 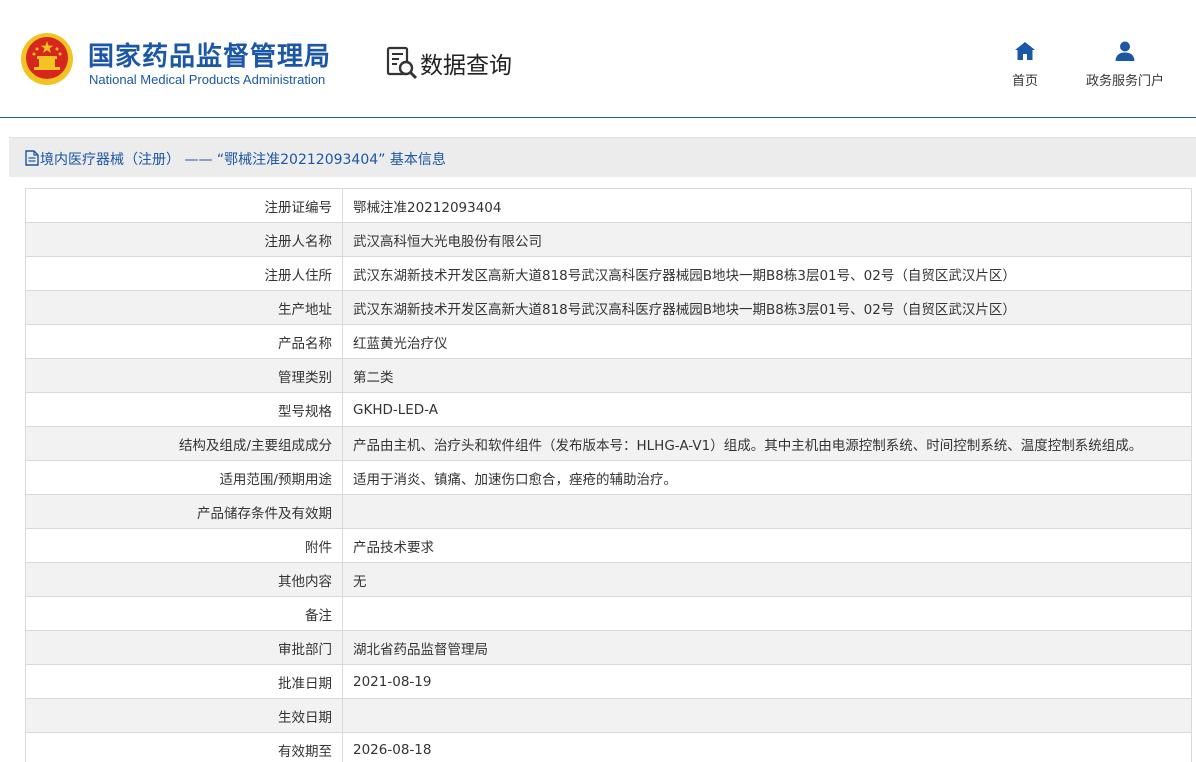 What do you see at coordinates (402, 63) in the screenshot?
I see `data-query-icon` at bounding box center [402, 63].